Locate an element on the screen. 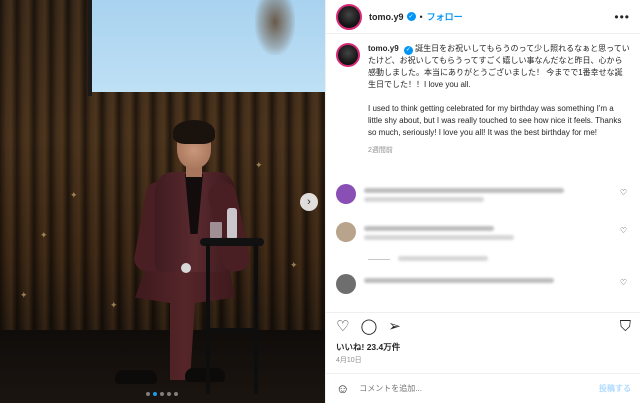  view-replies-link is located at coordinates (443, 258).